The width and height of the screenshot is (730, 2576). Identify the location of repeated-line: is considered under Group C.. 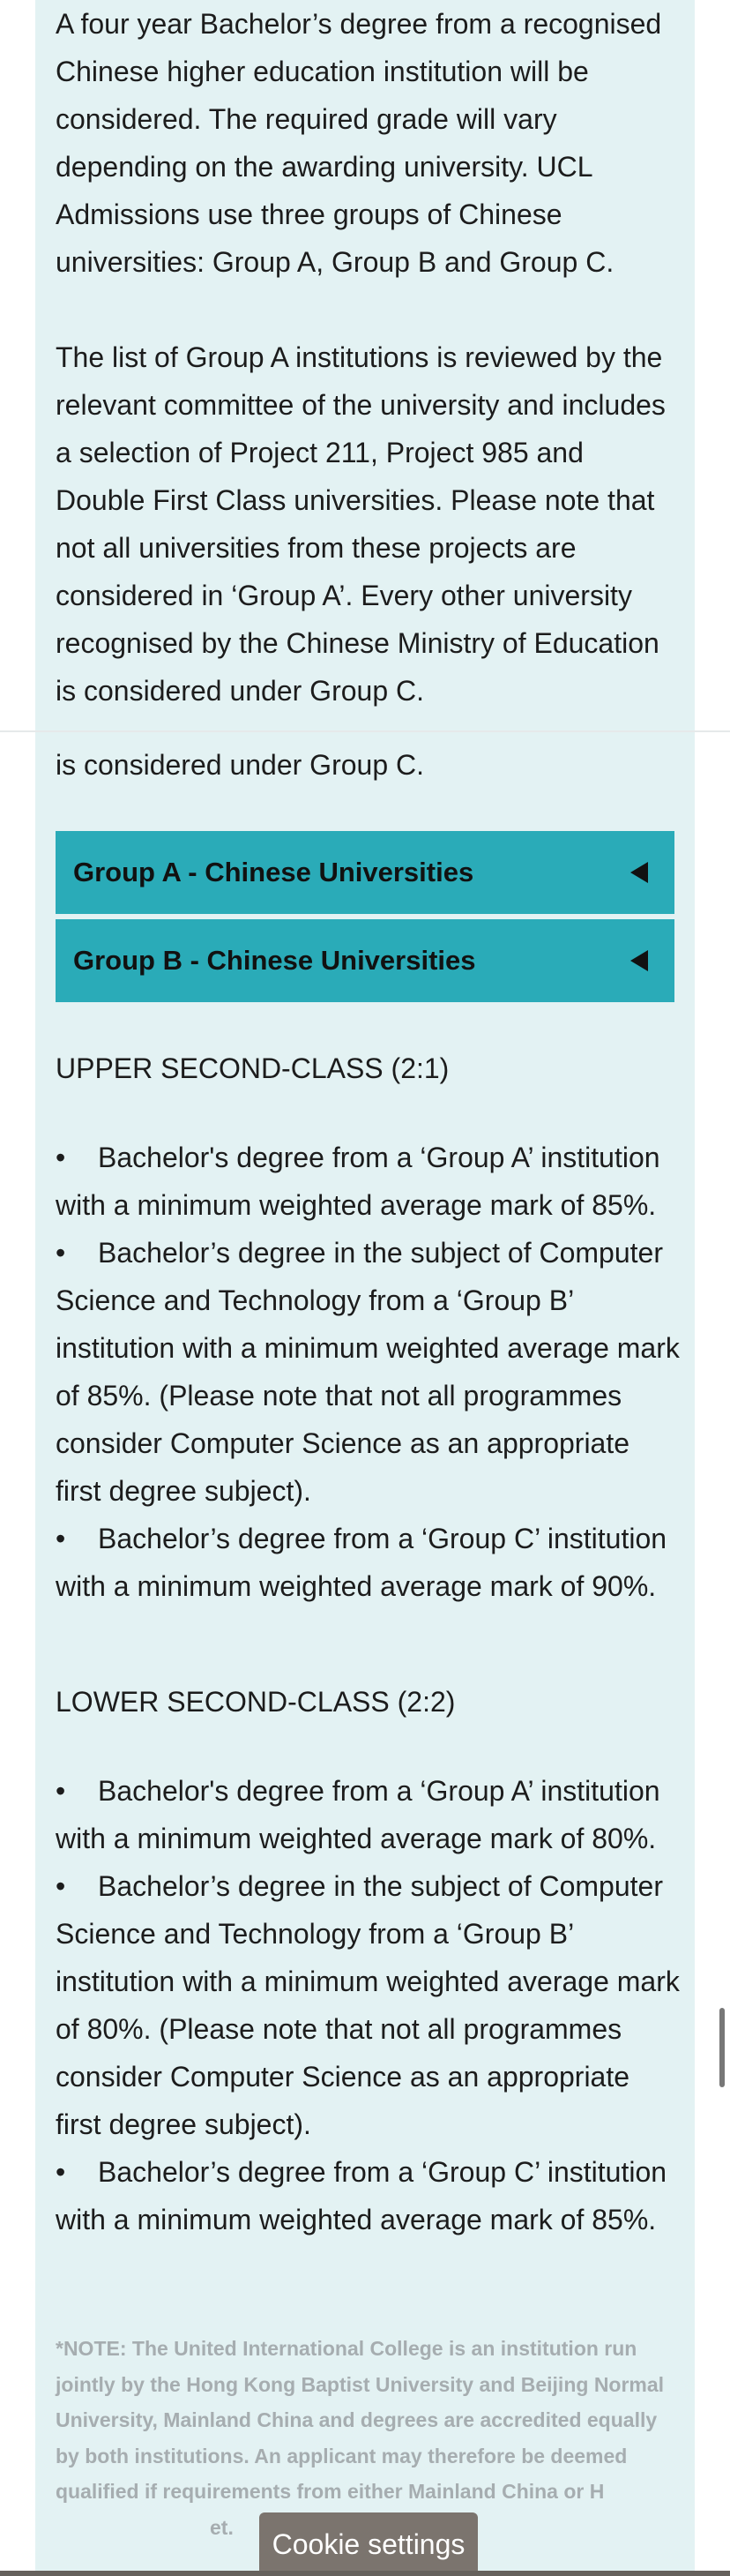
(240, 765).